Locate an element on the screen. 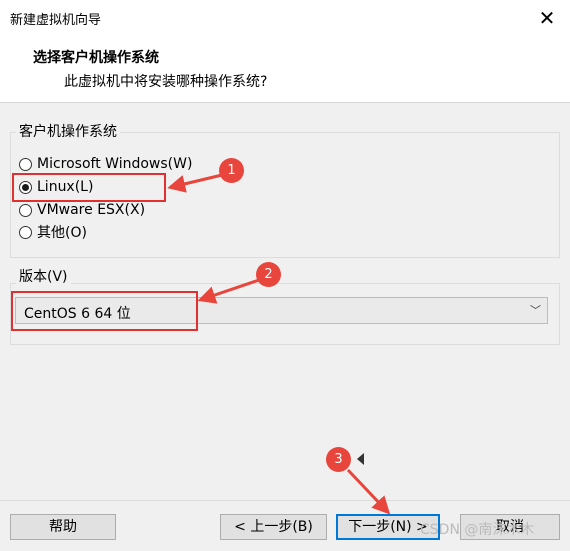  page-subtitle: 此虚拟机中将安装哪种操作系统? is located at coordinates (166, 82).